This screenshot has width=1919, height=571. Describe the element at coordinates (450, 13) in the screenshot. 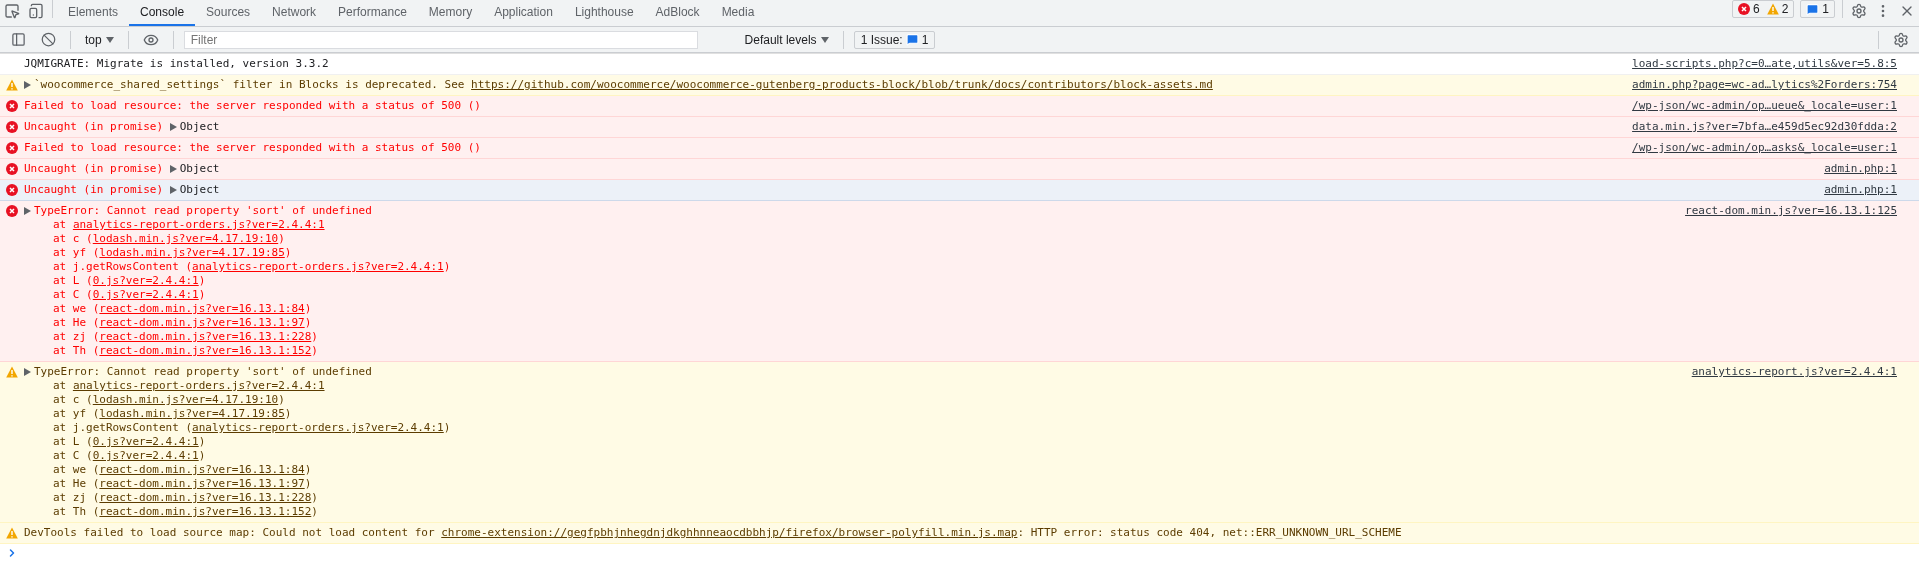

I see `panel-tab: Memory` at that location.